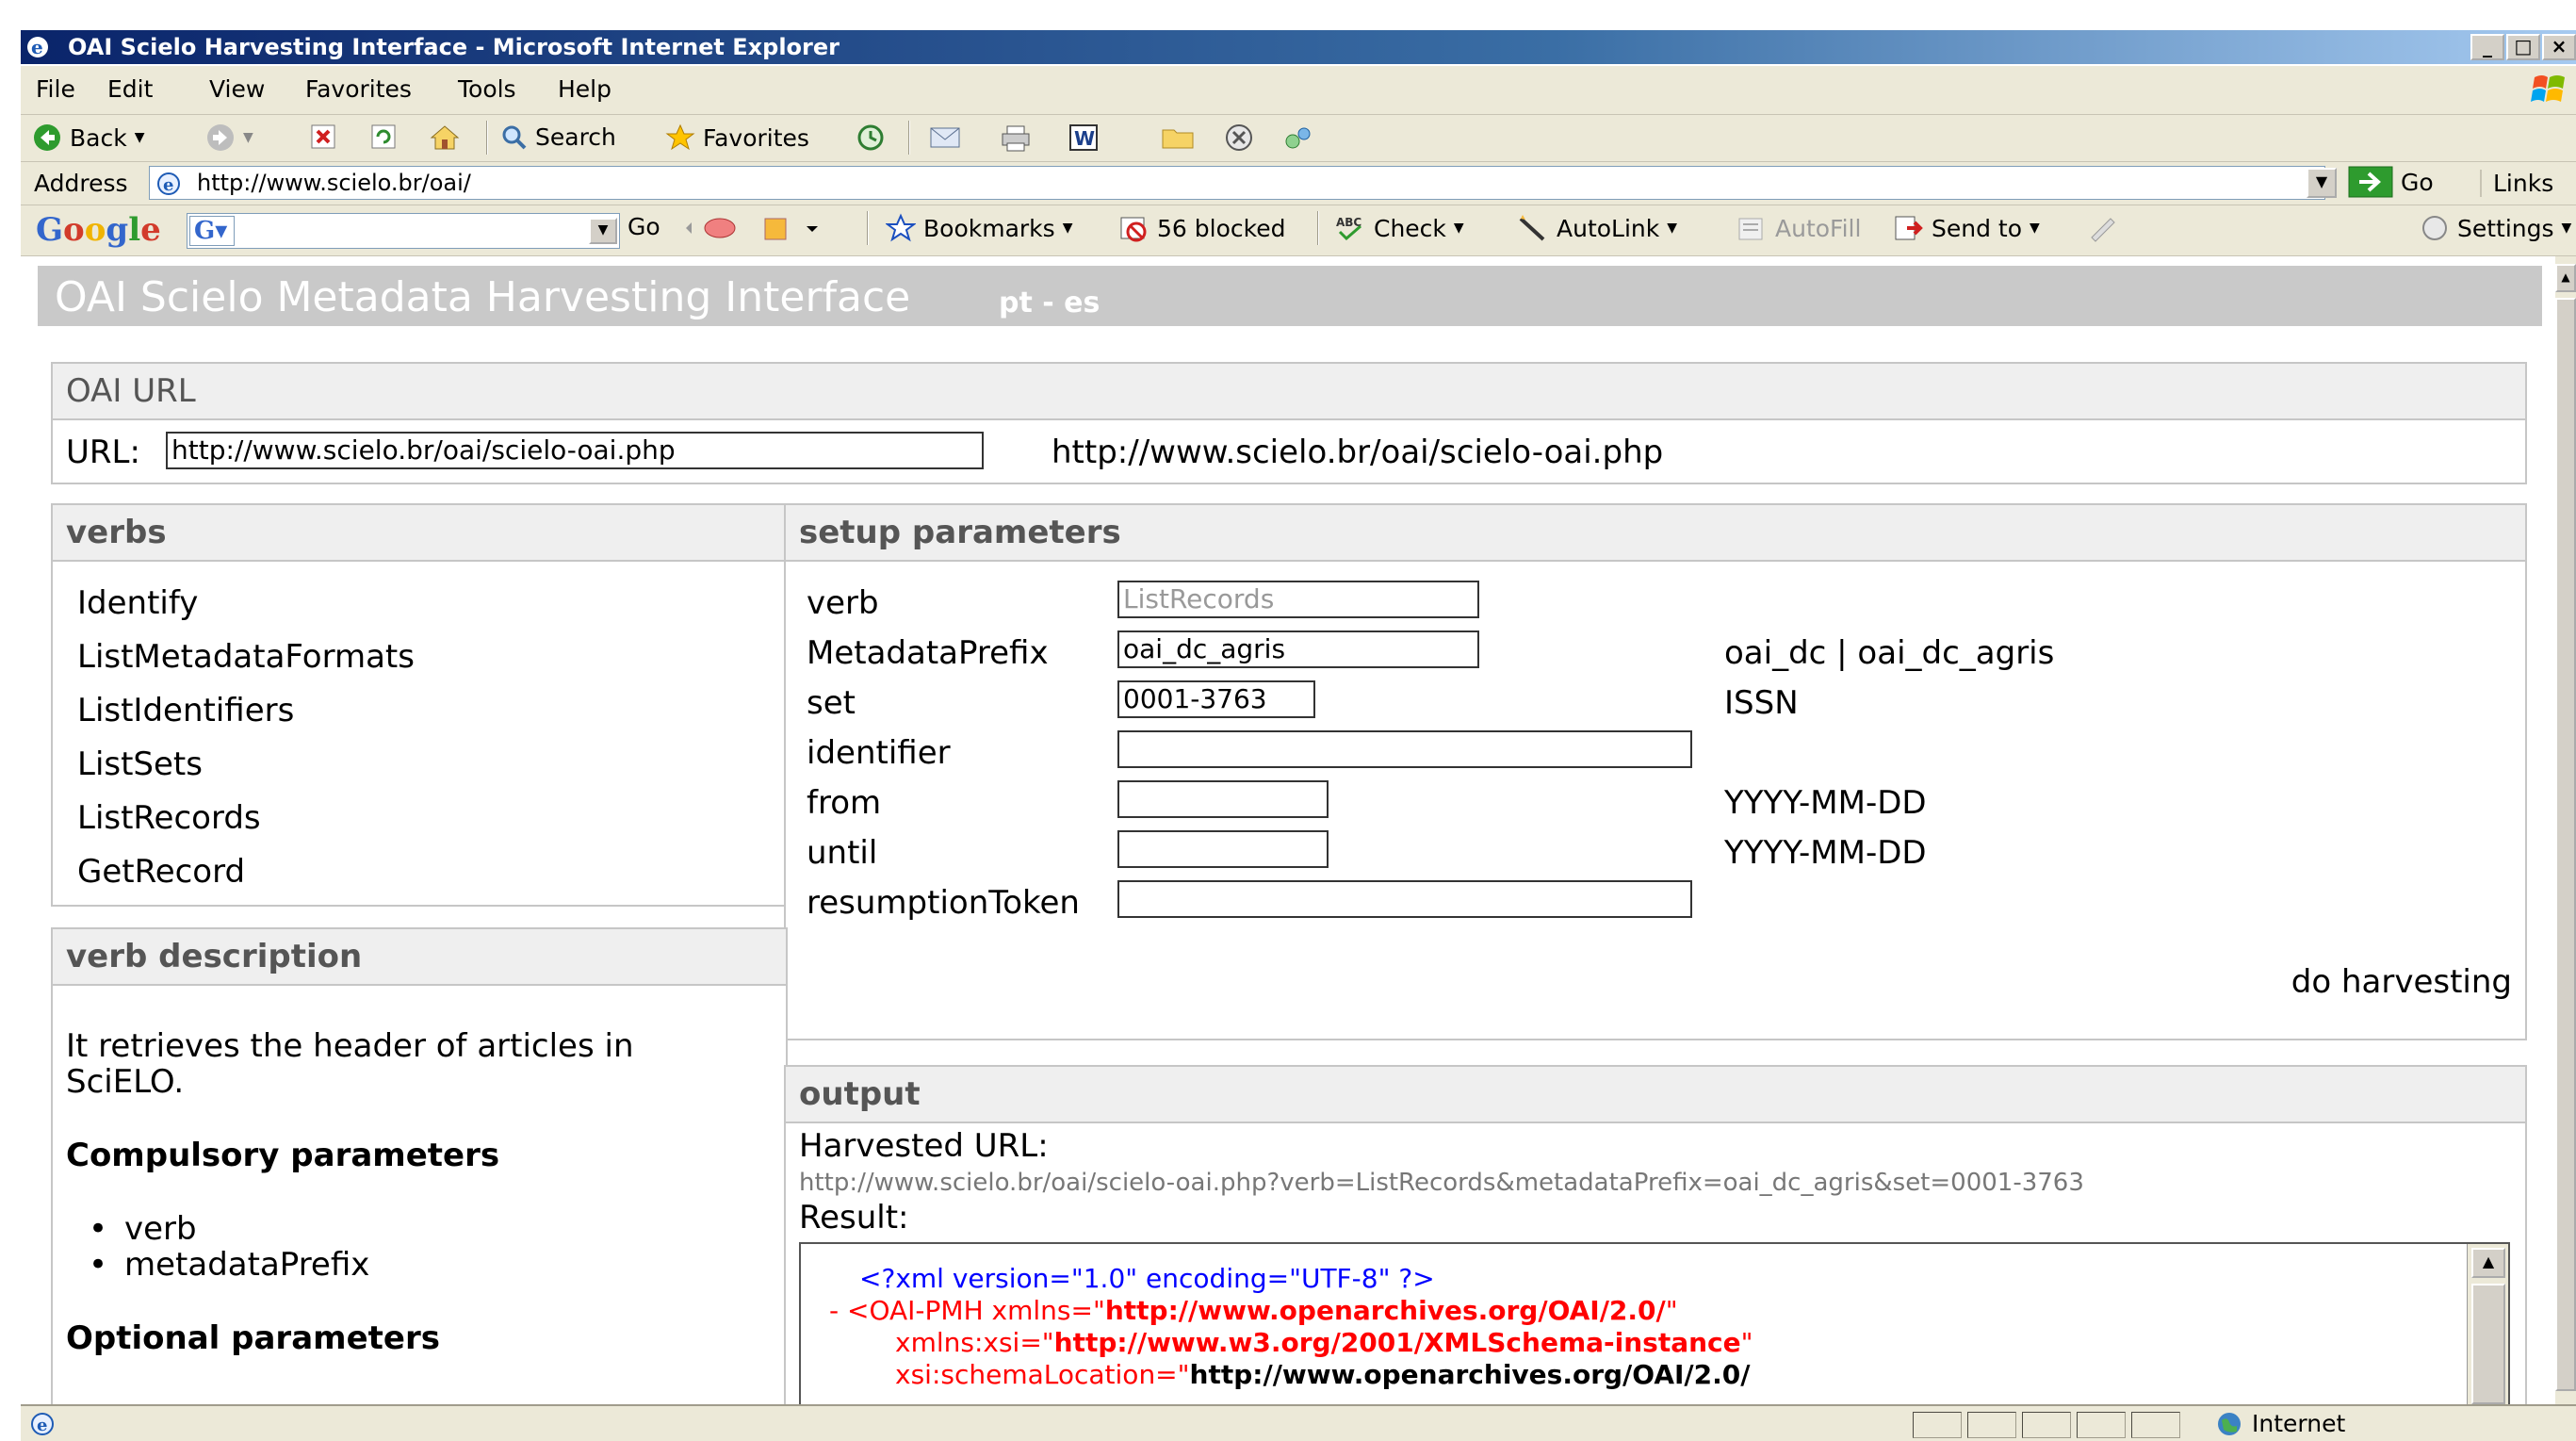 Image resolution: width=2576 pixels, height=1441 pixels. What do you see at coordinates (212, 231) in the screenshot?
I see `google-menu-icon: G▾` at bounding box center [212, 231].